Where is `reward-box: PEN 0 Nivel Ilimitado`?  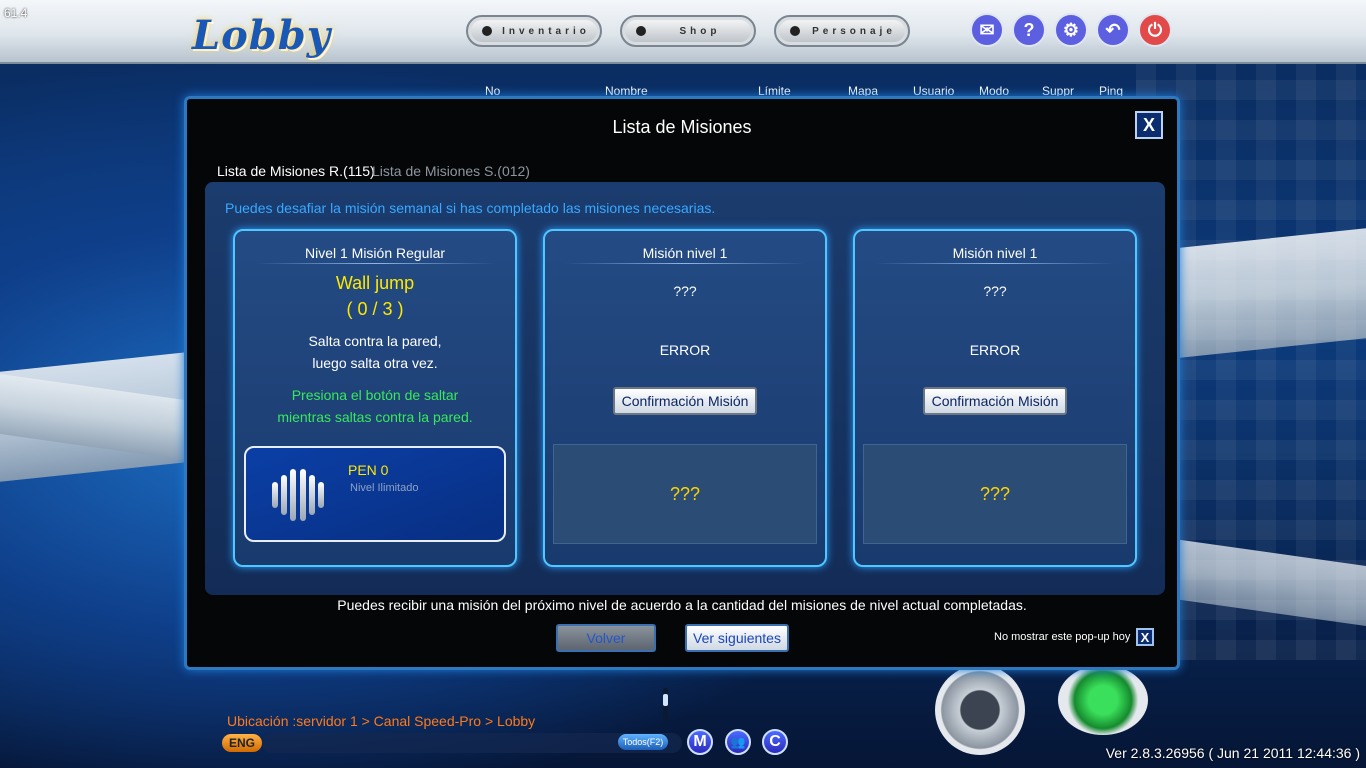
reward-box: PEN 0 Nivel Ilimitado is located at coordinates (375, 494).